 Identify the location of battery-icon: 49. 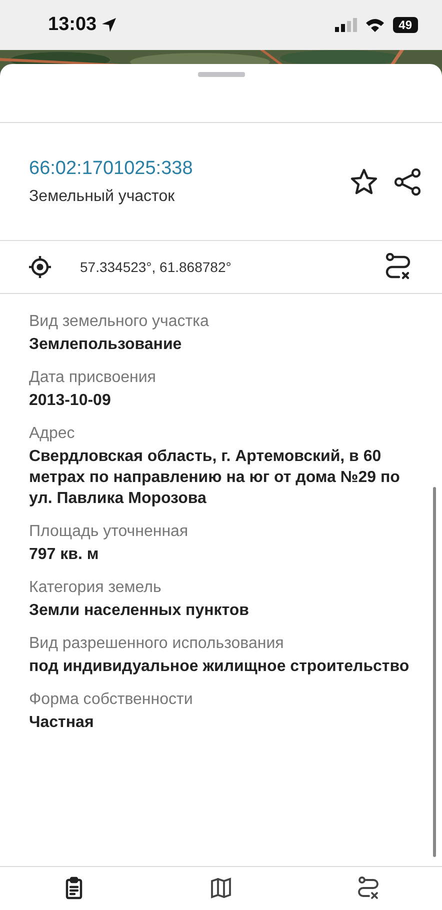
(405, 25).